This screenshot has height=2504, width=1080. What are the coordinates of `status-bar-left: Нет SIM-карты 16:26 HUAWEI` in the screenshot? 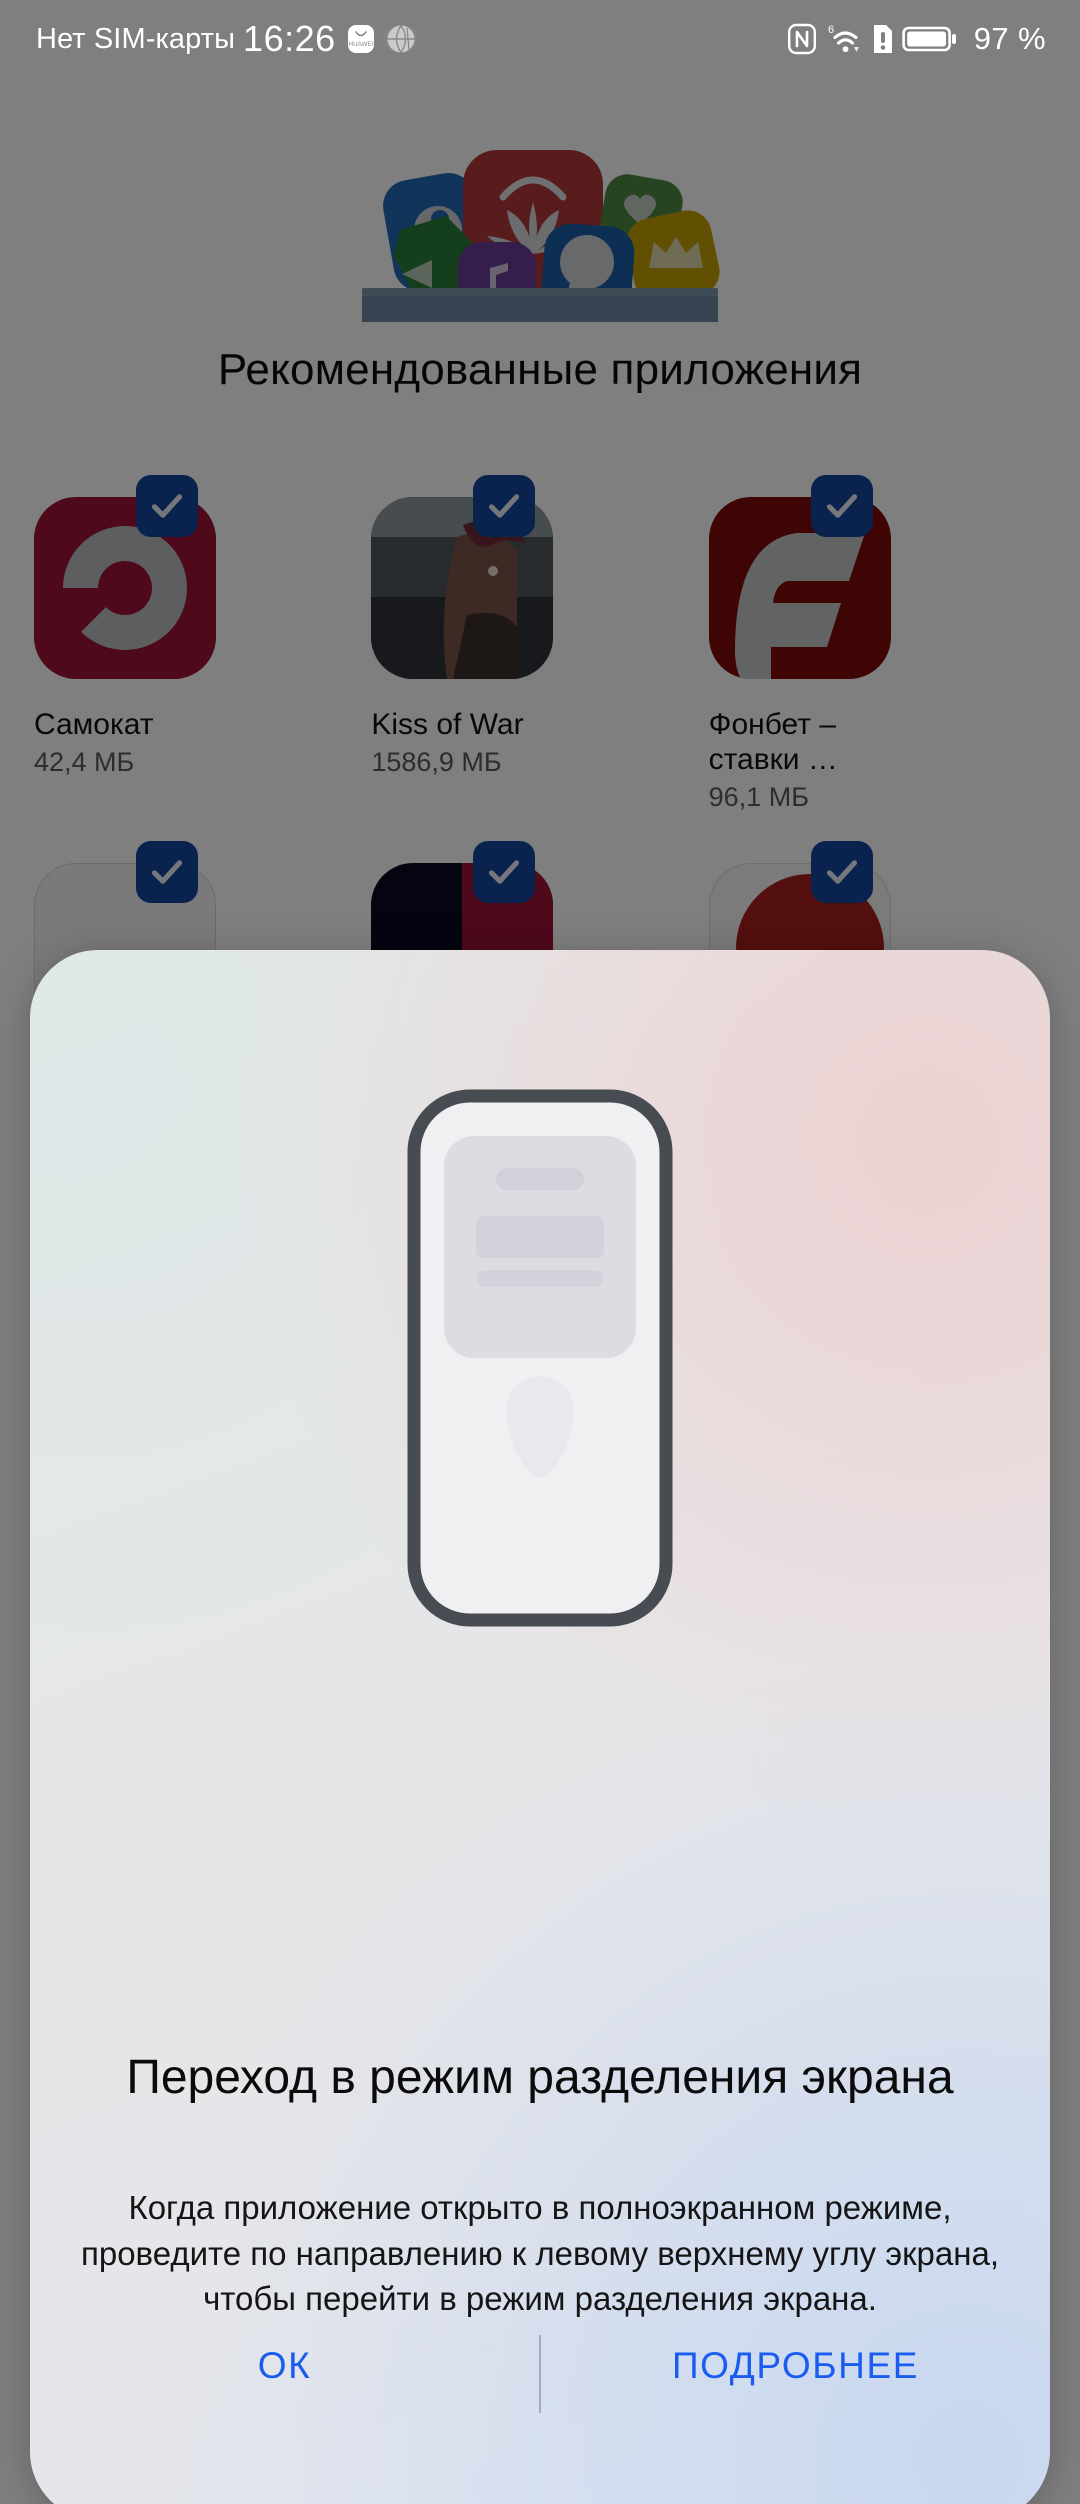 It's located at (230, 39).